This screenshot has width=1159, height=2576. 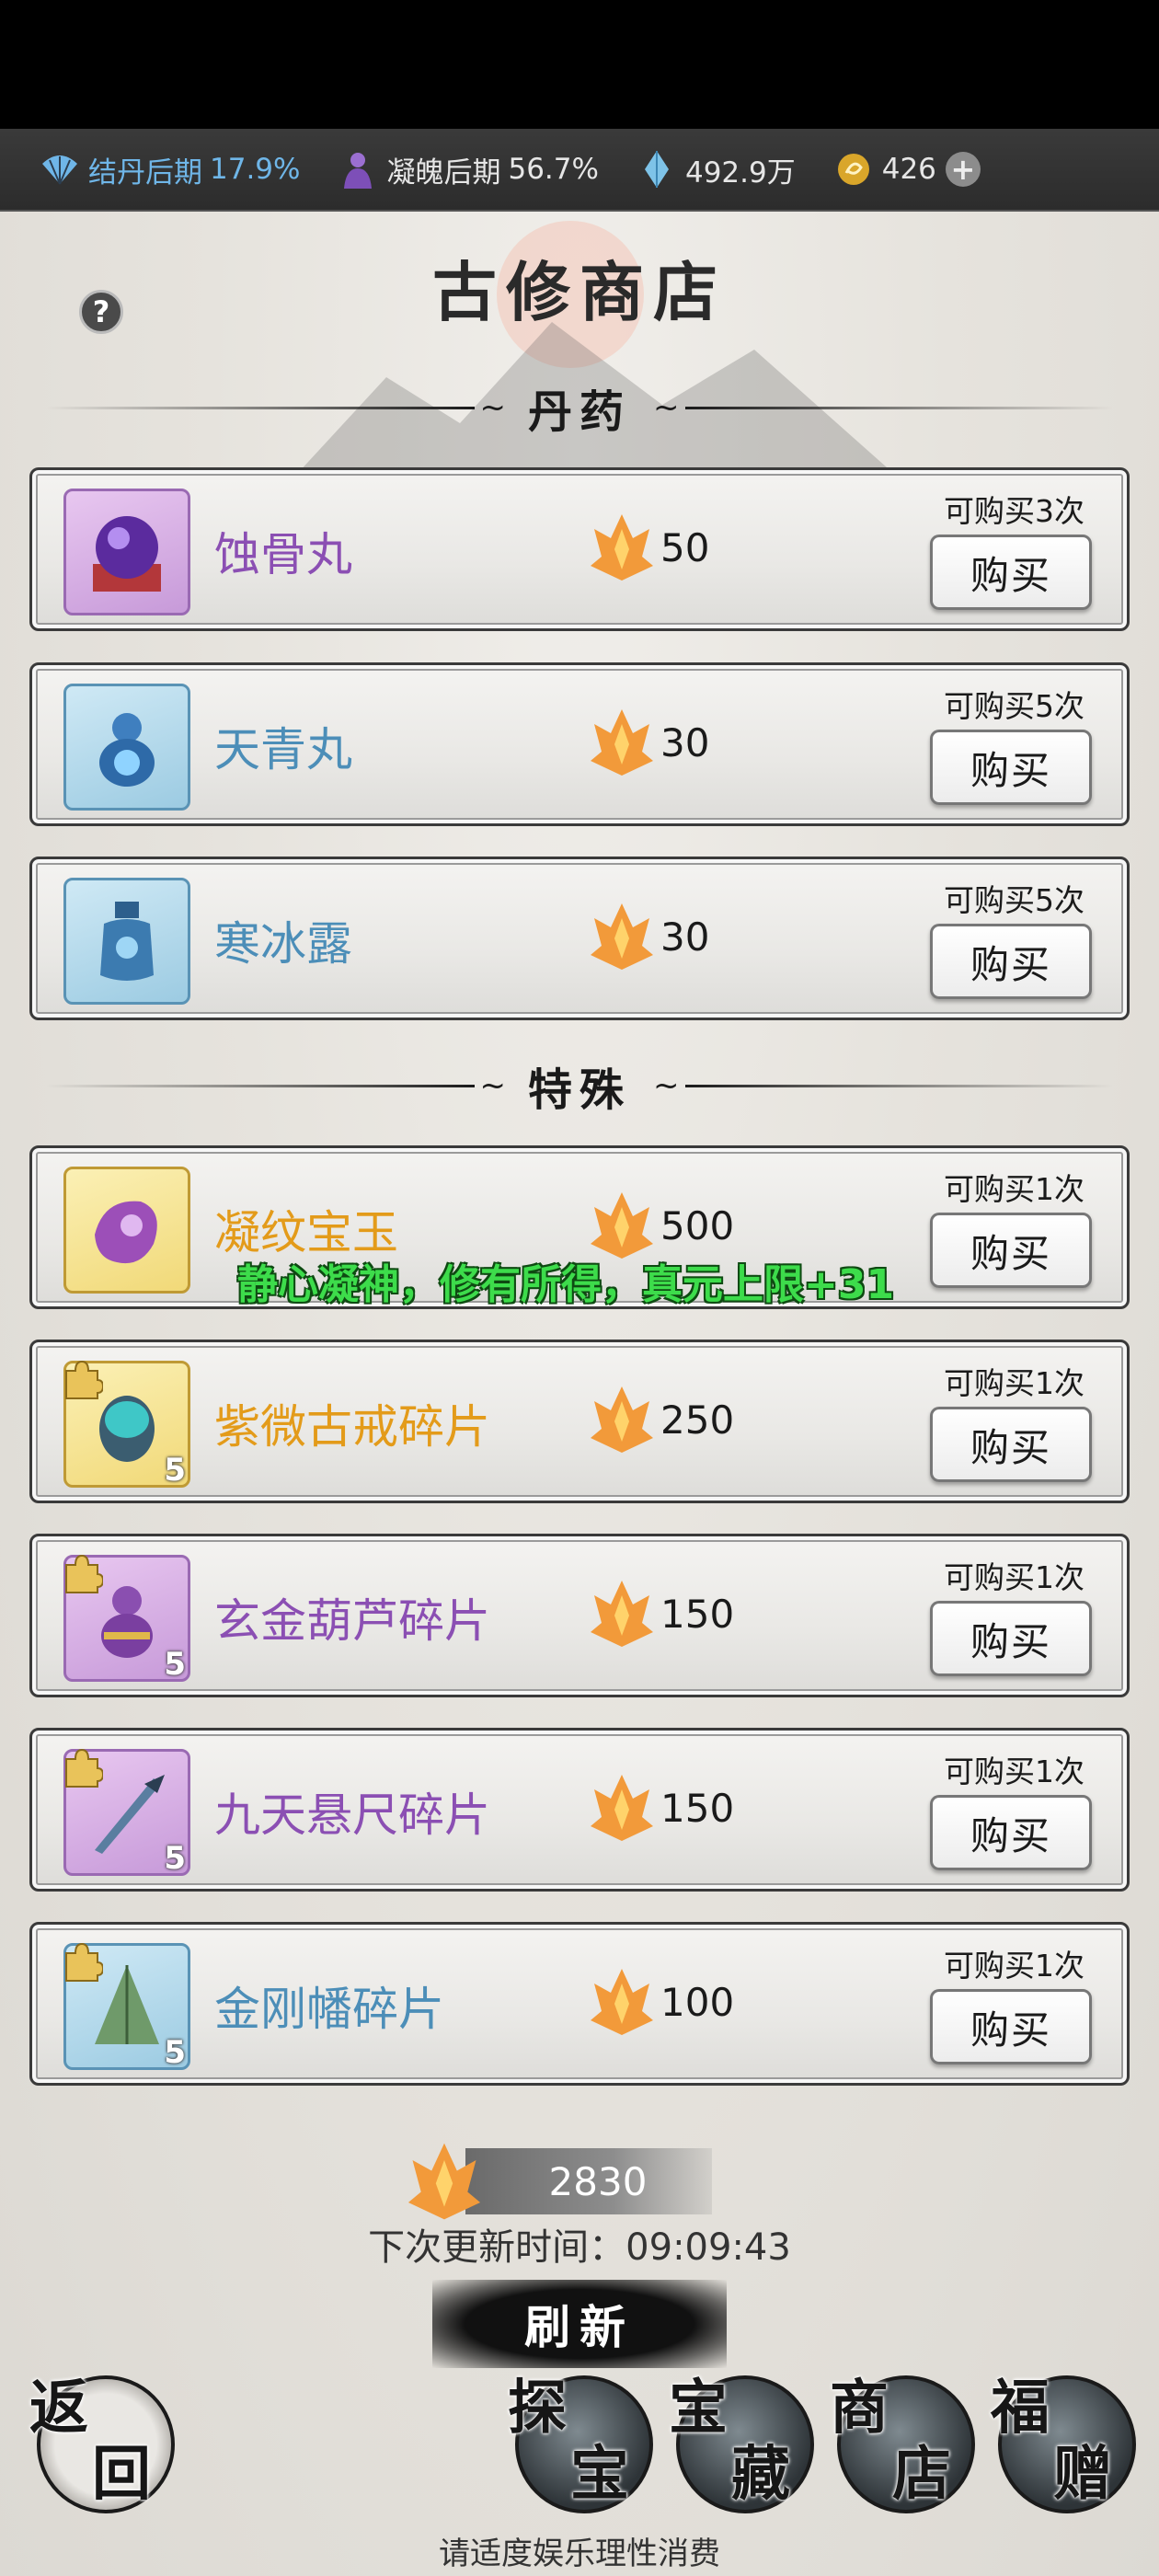 I want to click on soul-resource: 凝魄后期 56.7%, so click(x=467, y=169).